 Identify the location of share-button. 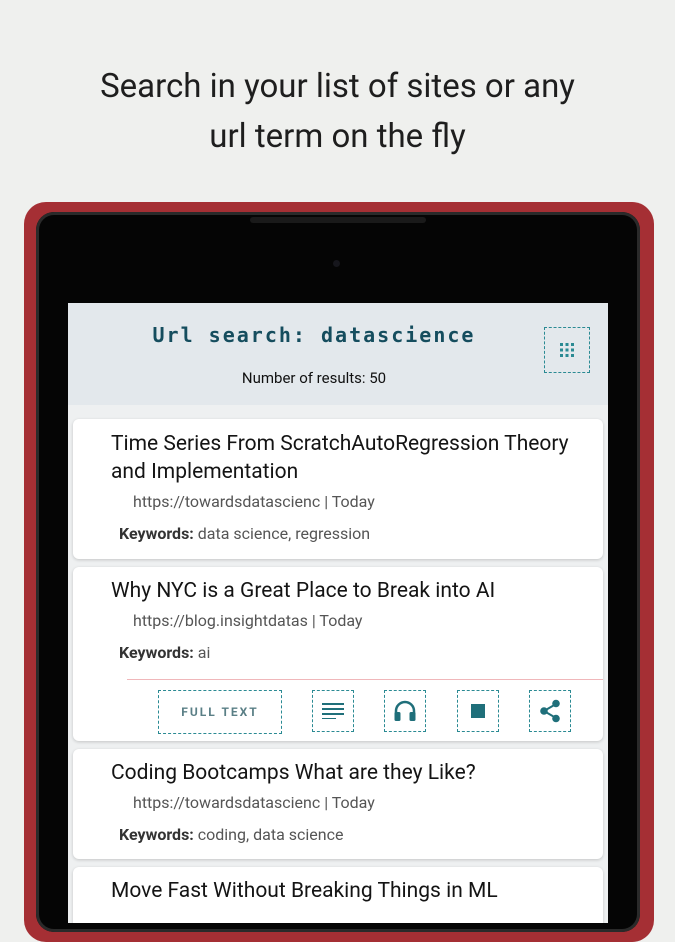
(550, 711).